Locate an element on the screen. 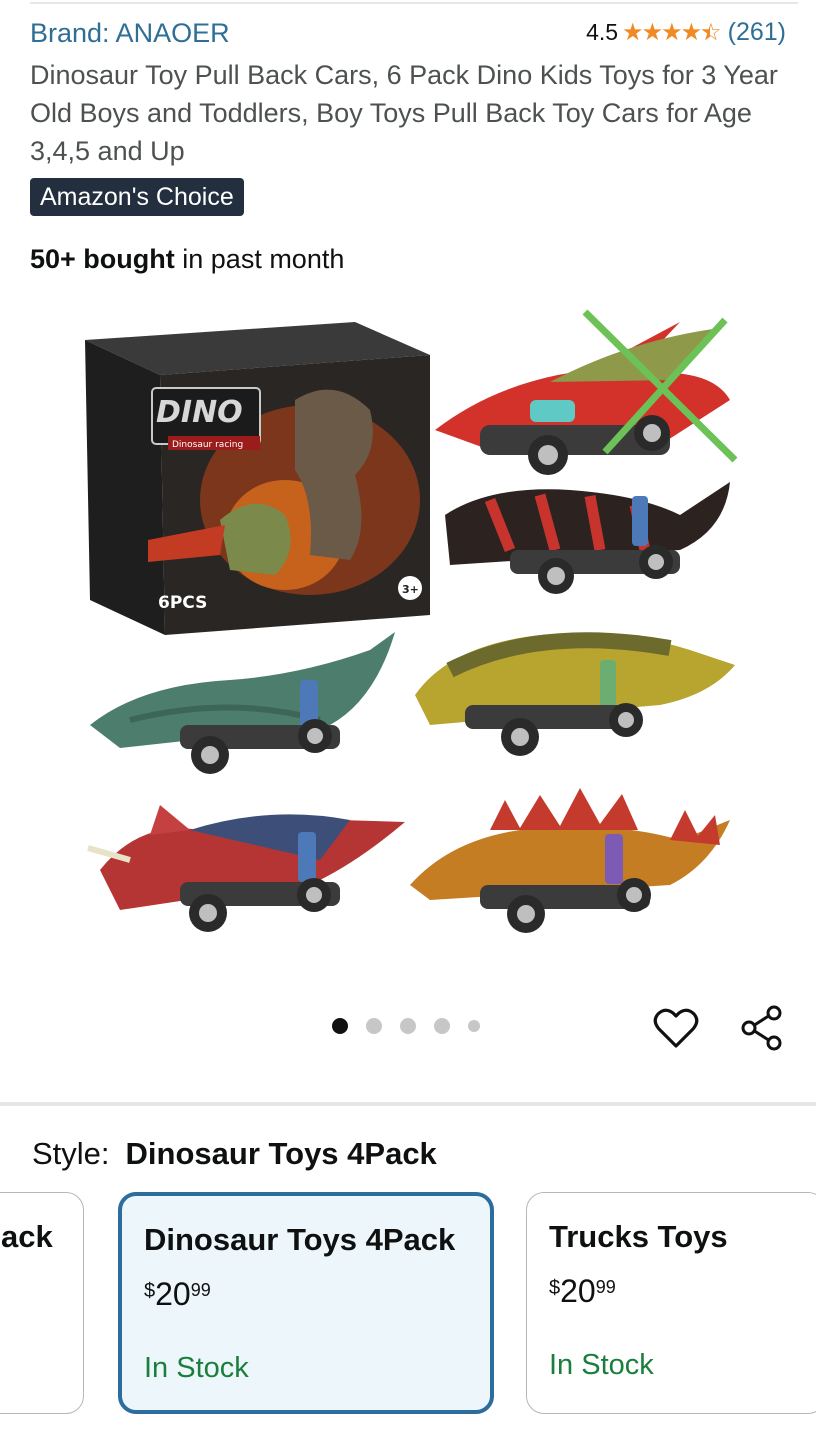 This screenshot has height=1440, width=816. style-selector-label: Style: Dinosaur Toys 4Pack is located at coordinates (234, 1154).